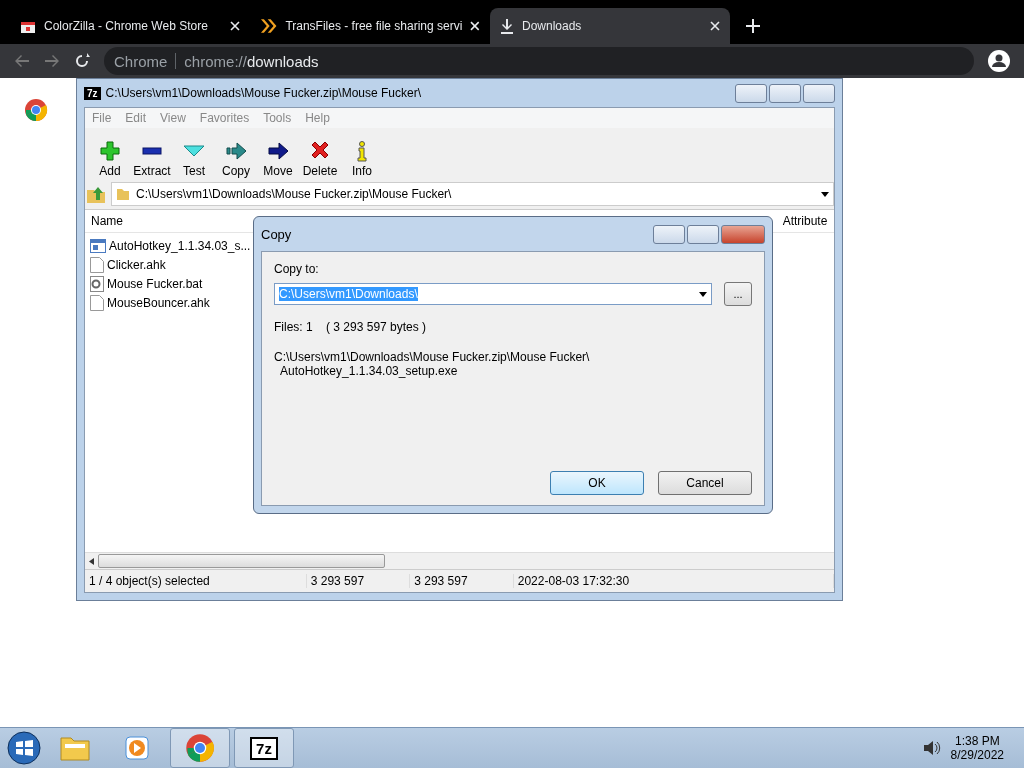 This screenshot has width=1024, height=768. I want to click on dialog-button: Cancel, so click(705, 483).